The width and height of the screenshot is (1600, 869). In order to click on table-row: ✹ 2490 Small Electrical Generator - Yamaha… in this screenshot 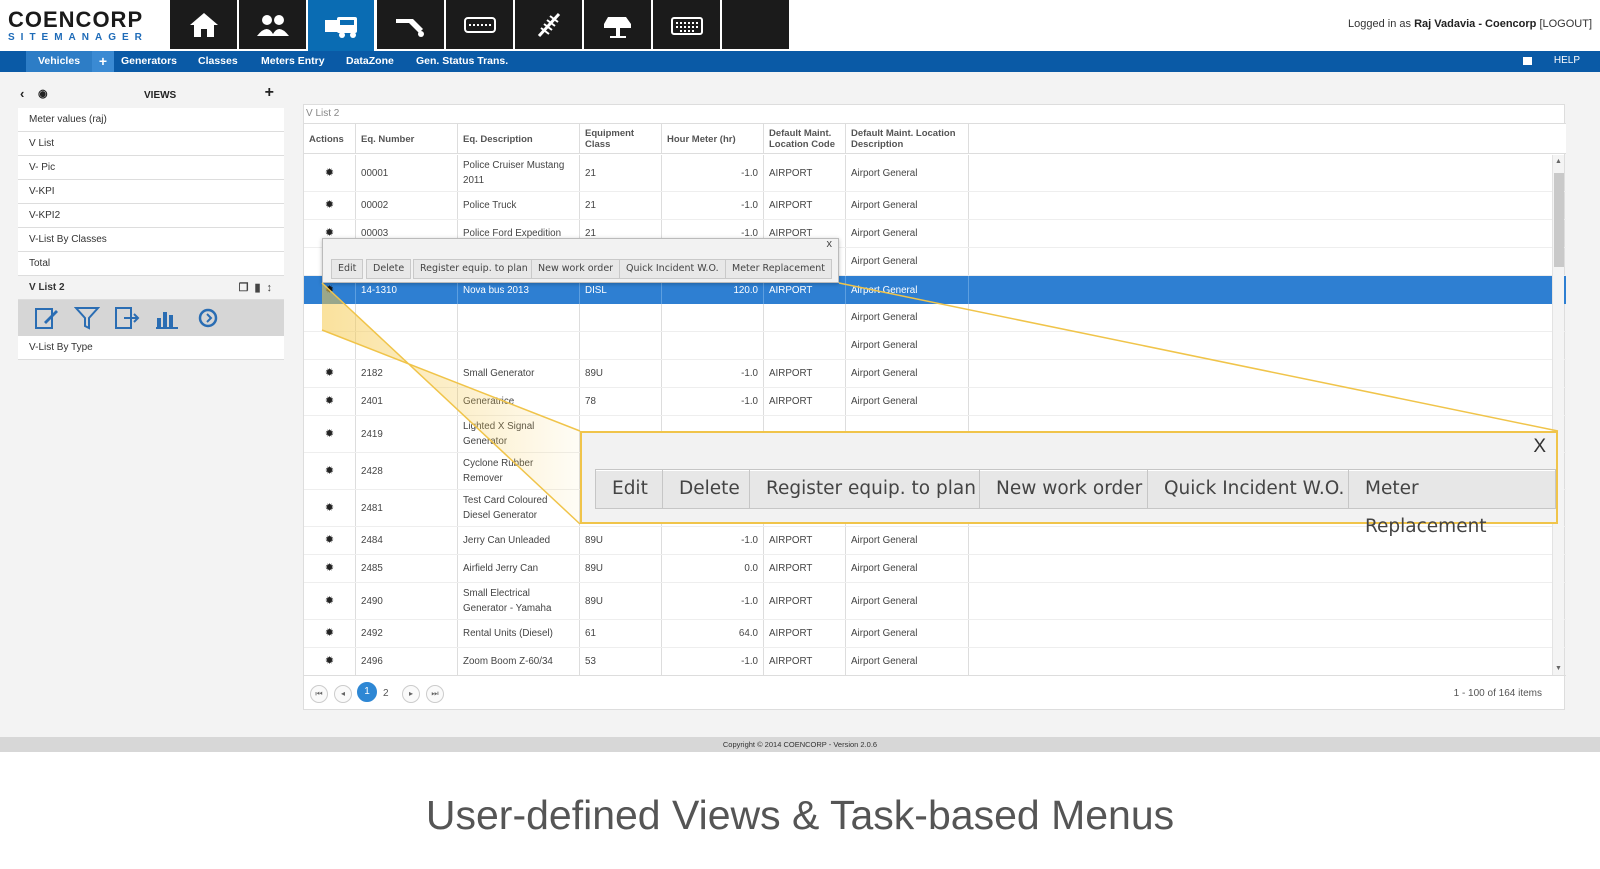, I will do `click(935, 601)`.